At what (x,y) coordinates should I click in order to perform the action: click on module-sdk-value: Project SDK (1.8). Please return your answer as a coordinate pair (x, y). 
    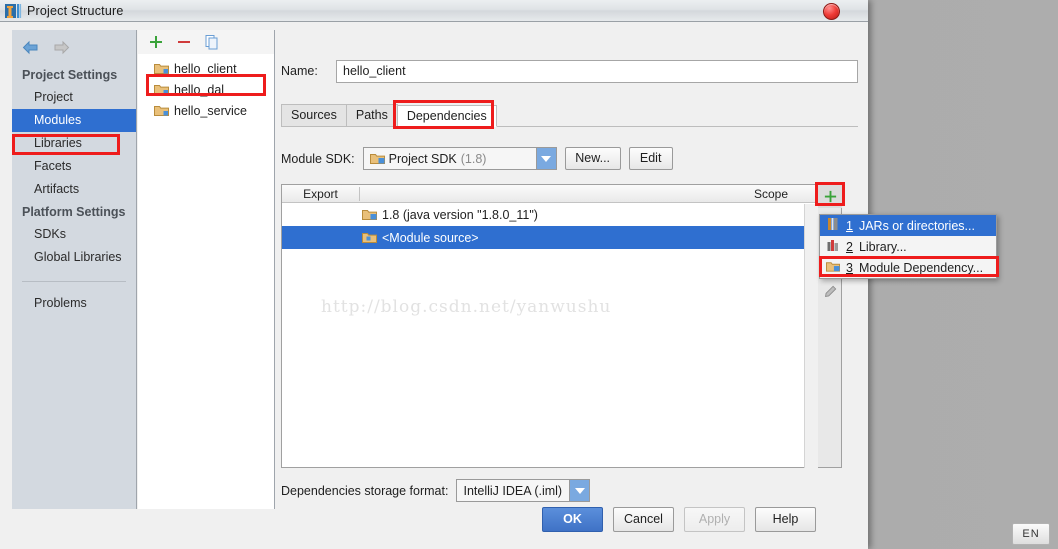
    Looking at the image, I should click on (450, 159).